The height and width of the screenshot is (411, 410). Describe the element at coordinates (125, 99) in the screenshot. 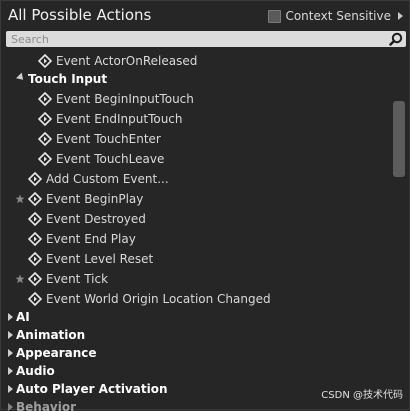

I see `list-item-label: Event BeginInputTouch` at that location.